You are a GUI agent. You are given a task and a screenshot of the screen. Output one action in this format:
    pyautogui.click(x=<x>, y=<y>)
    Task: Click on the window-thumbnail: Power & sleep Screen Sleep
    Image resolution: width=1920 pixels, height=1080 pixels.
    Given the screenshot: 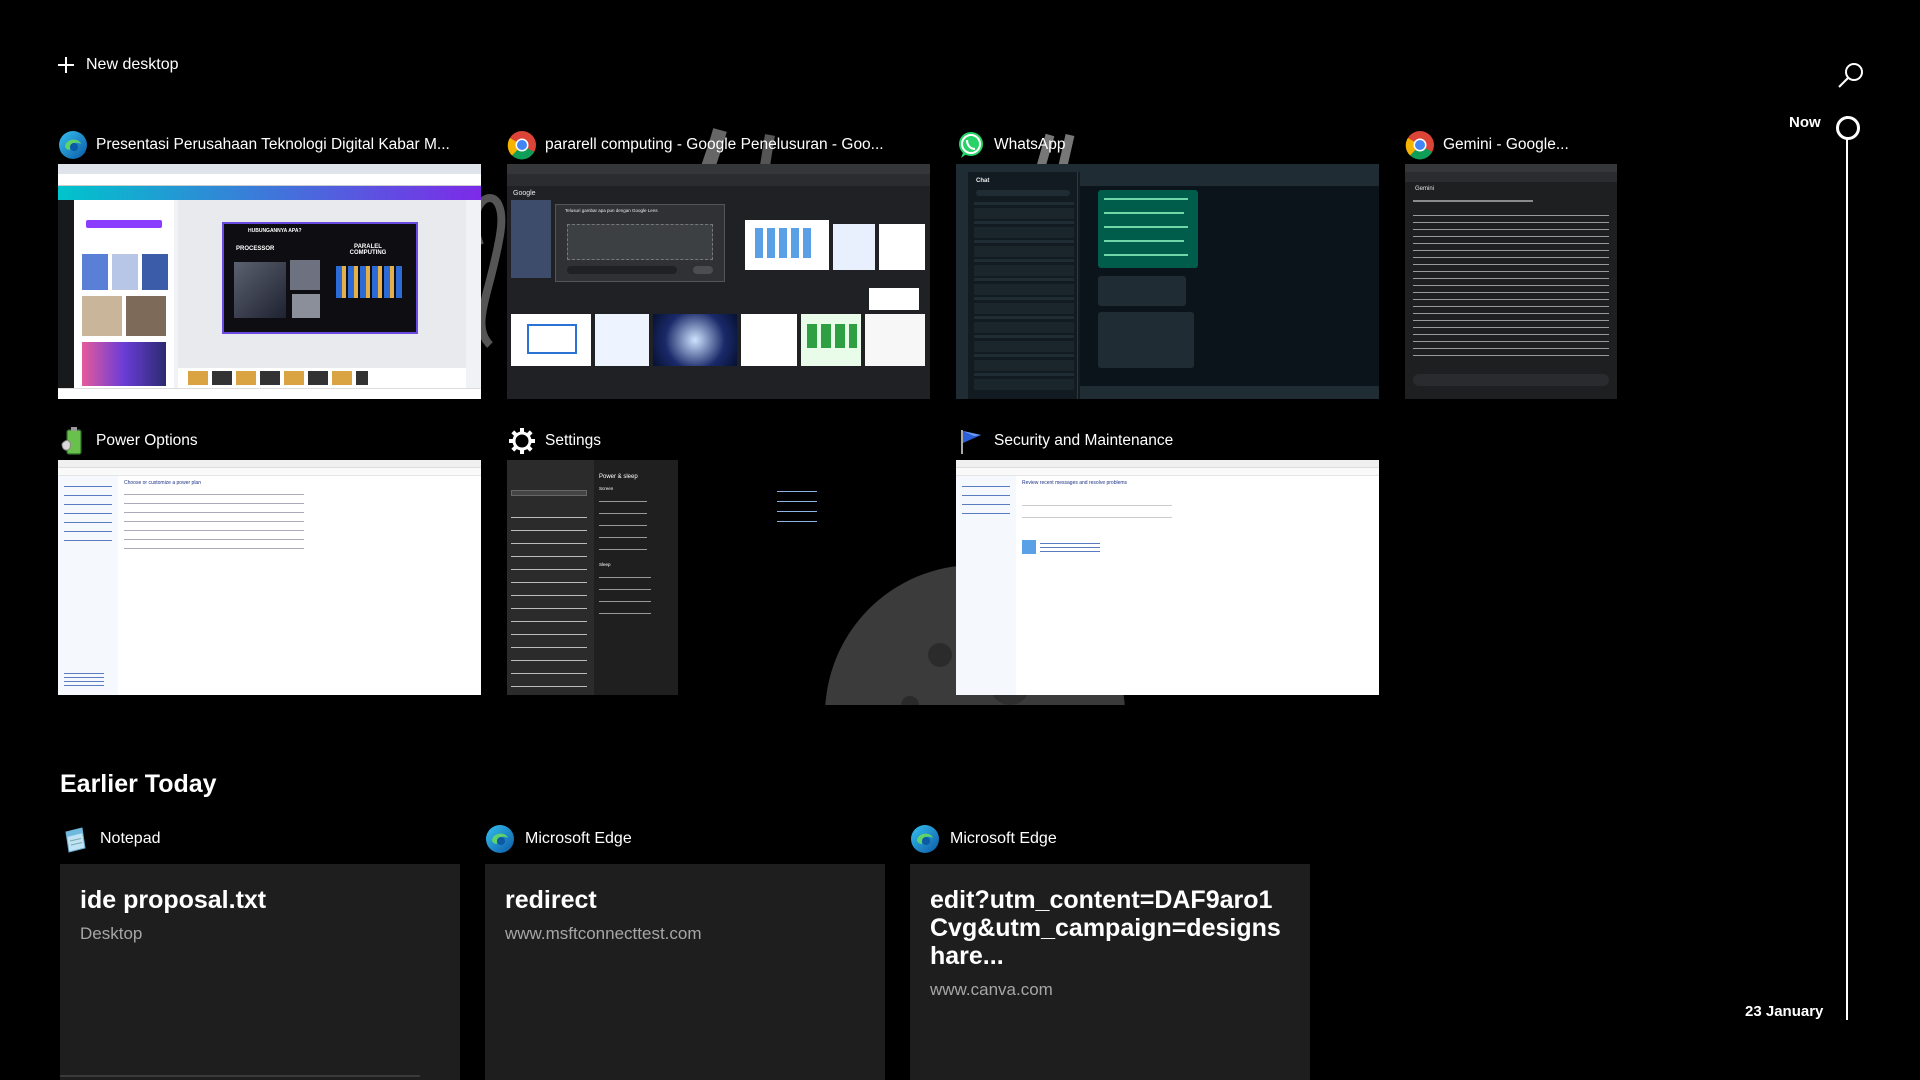 What is the action you would take?
    pyautogui.click(x=718, y=577)
    